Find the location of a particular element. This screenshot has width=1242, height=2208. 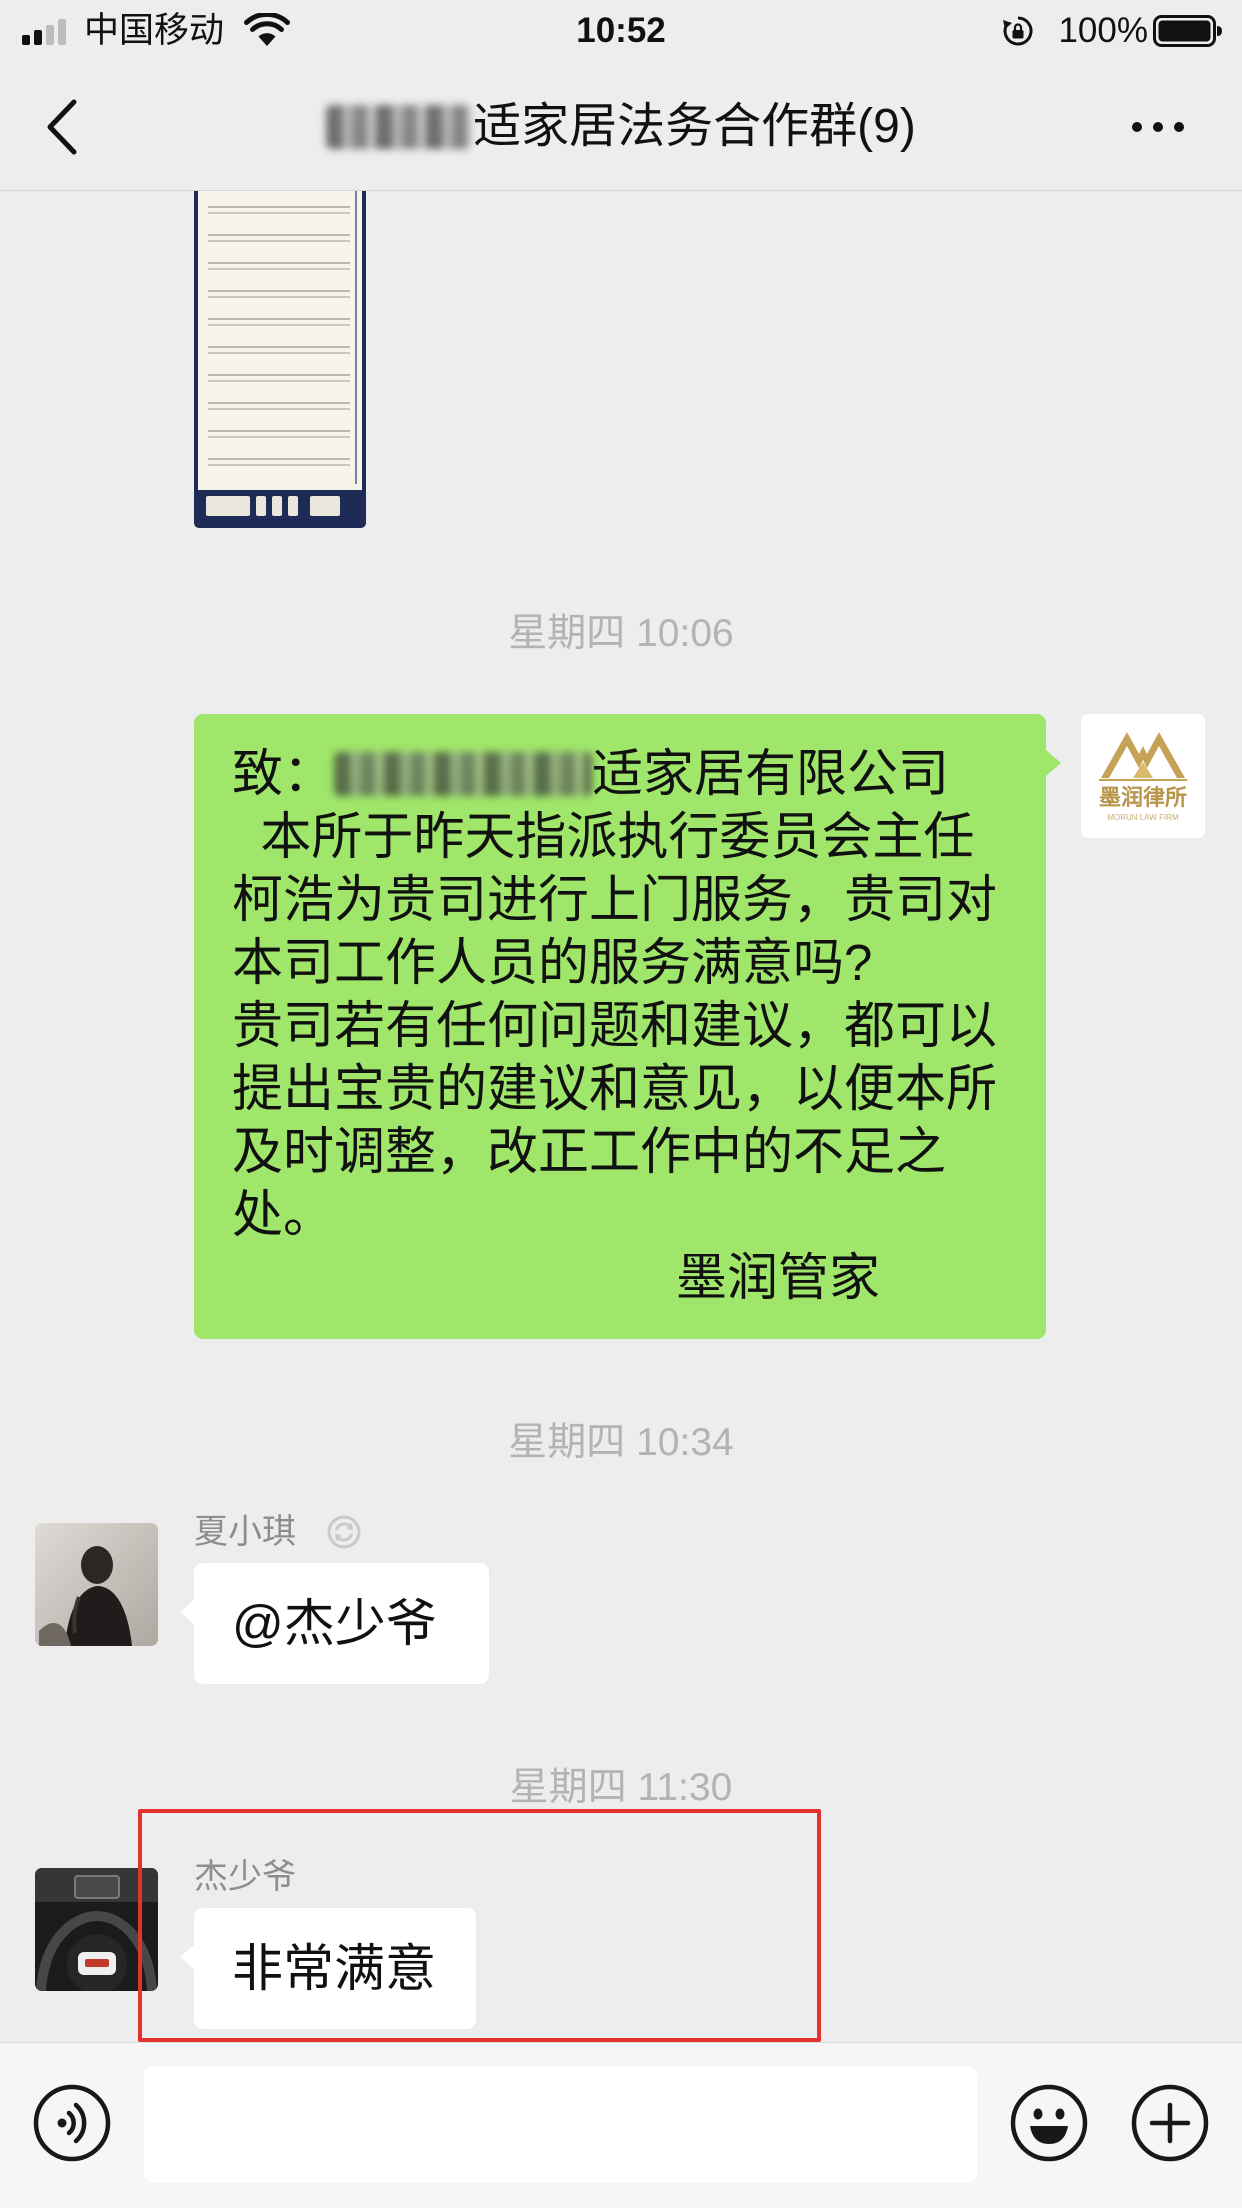

logo-name: 墨润律所 is located at coordinates (1142, 797).